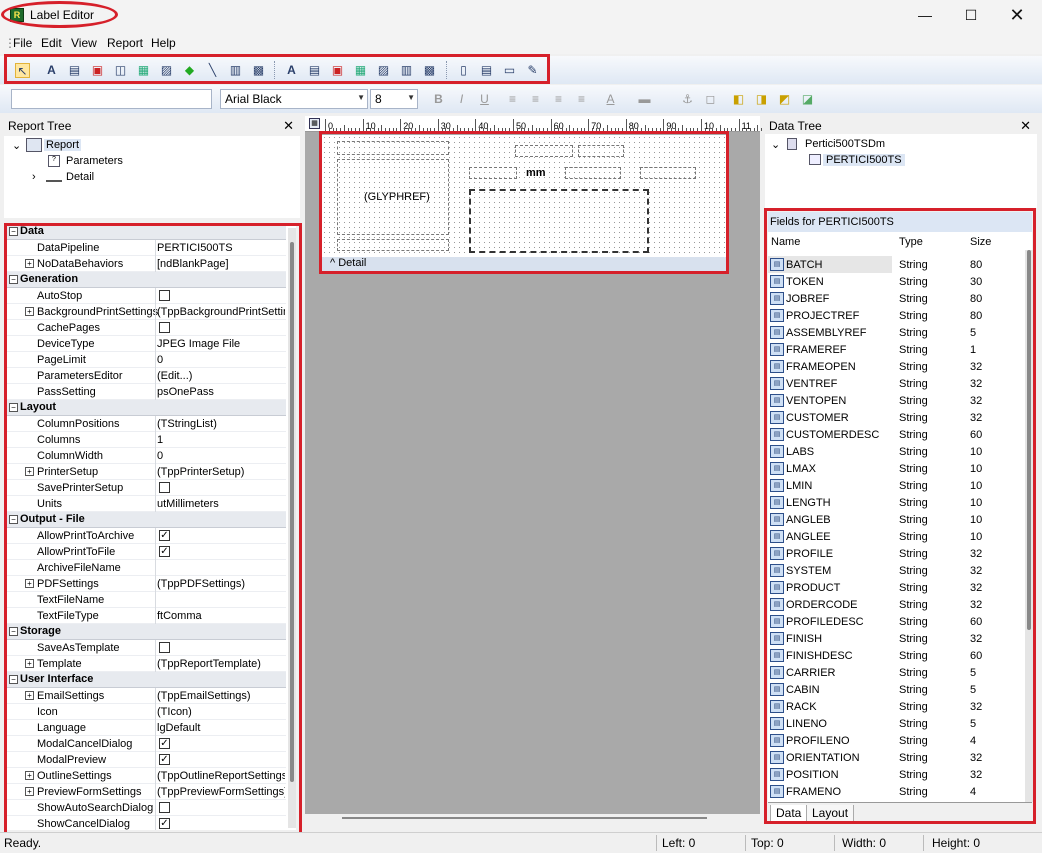  I want to click on font-size-combo: 8 ▼, so click(394, 99).